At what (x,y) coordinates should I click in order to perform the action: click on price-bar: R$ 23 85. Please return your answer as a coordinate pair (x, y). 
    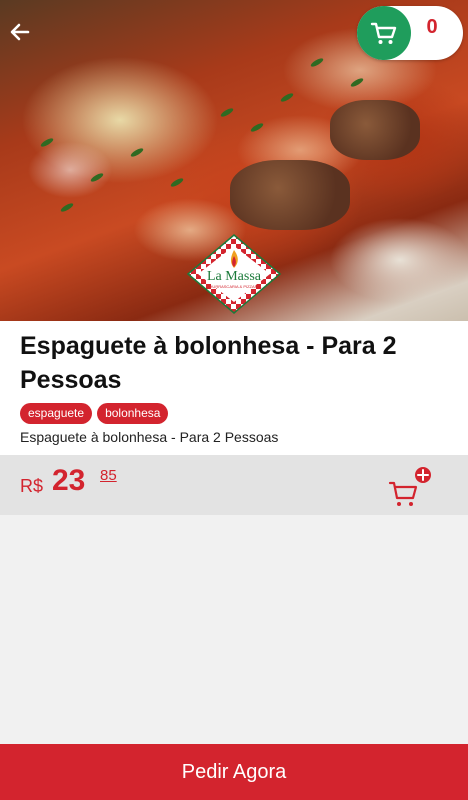
    Looking at the image, I should click on (234, 485).